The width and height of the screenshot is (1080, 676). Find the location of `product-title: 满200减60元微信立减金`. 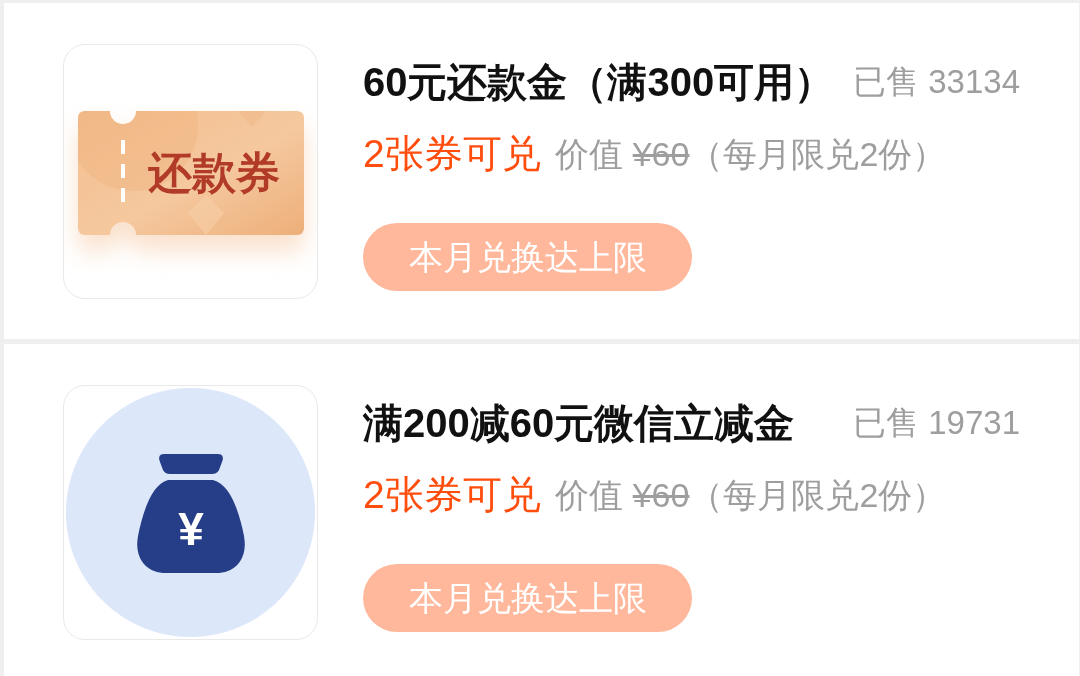

product-title: 满200减60元微信立减金 is located at coordinates (579, 423).